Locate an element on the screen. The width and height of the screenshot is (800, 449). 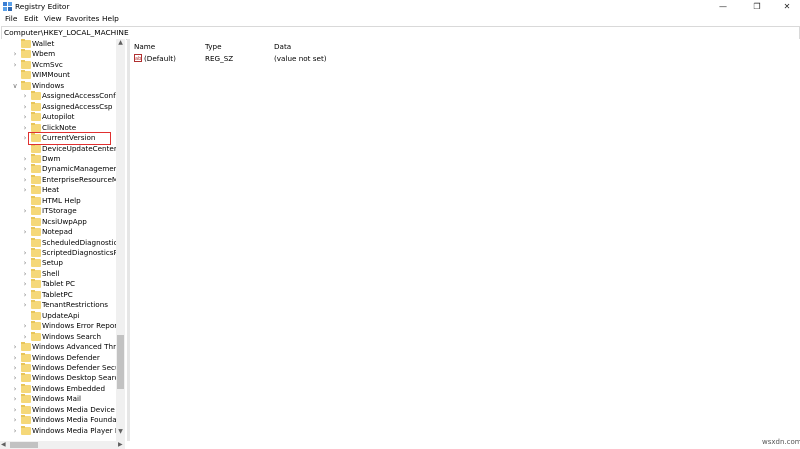
tree-item: › Heat is located at coordinates (58, 190).